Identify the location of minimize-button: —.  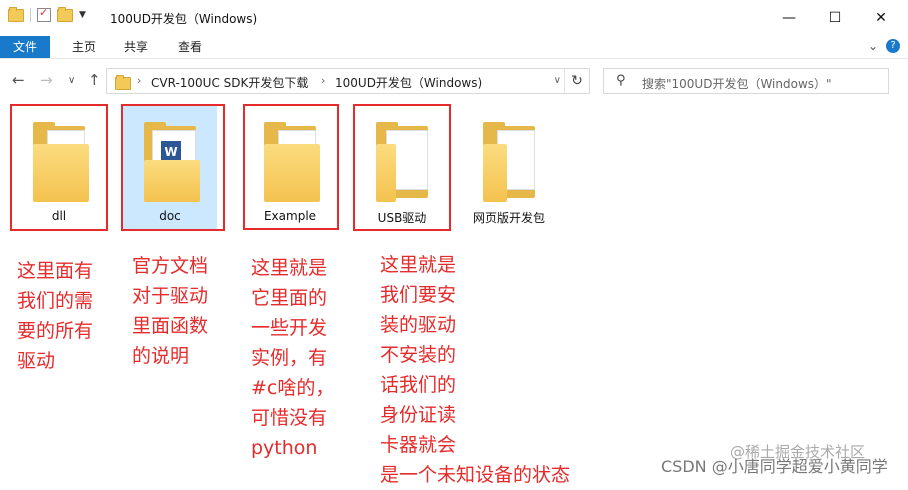
(789, 18).